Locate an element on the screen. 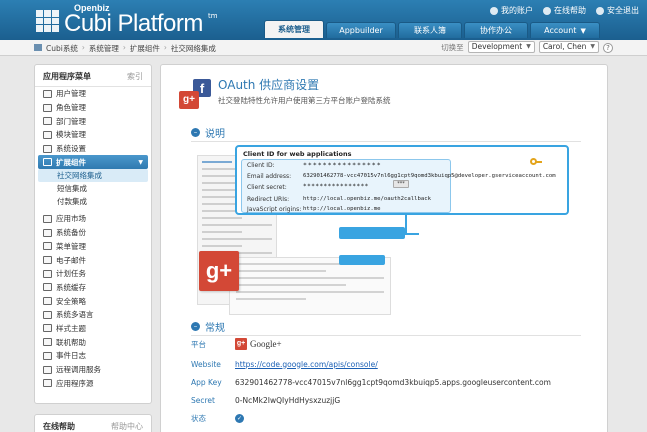  user-icon is located at coordinates (494, 10).